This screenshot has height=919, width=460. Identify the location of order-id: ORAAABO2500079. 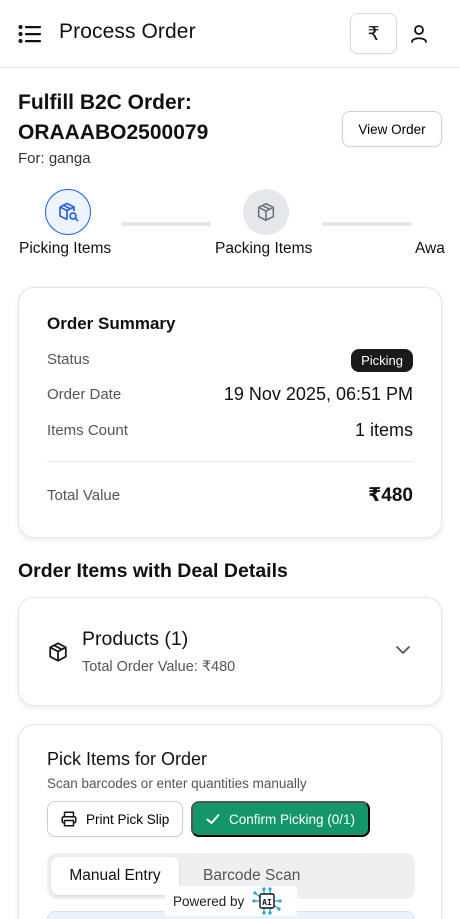
(113, 132).